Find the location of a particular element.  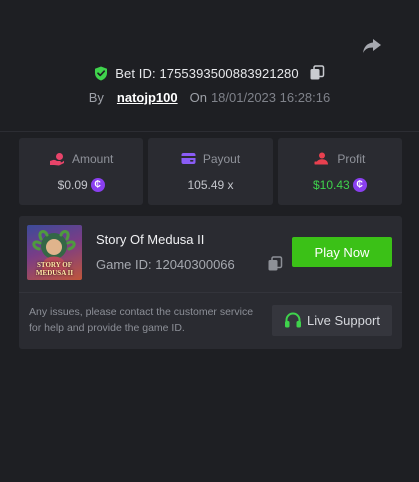

bet-id-text: Bet ID: 1755393500883921280 is located at coordinates (206, 73).